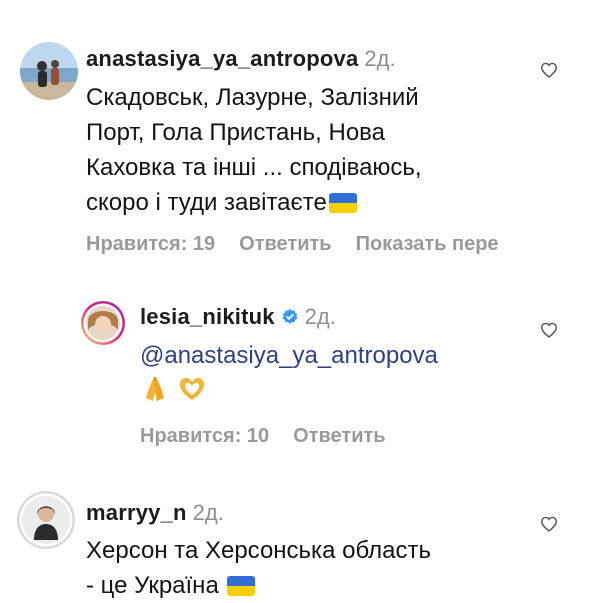 This screenshot has width=597, height=603. I want to click on username: lesia_nikituk, so click(207, 316).